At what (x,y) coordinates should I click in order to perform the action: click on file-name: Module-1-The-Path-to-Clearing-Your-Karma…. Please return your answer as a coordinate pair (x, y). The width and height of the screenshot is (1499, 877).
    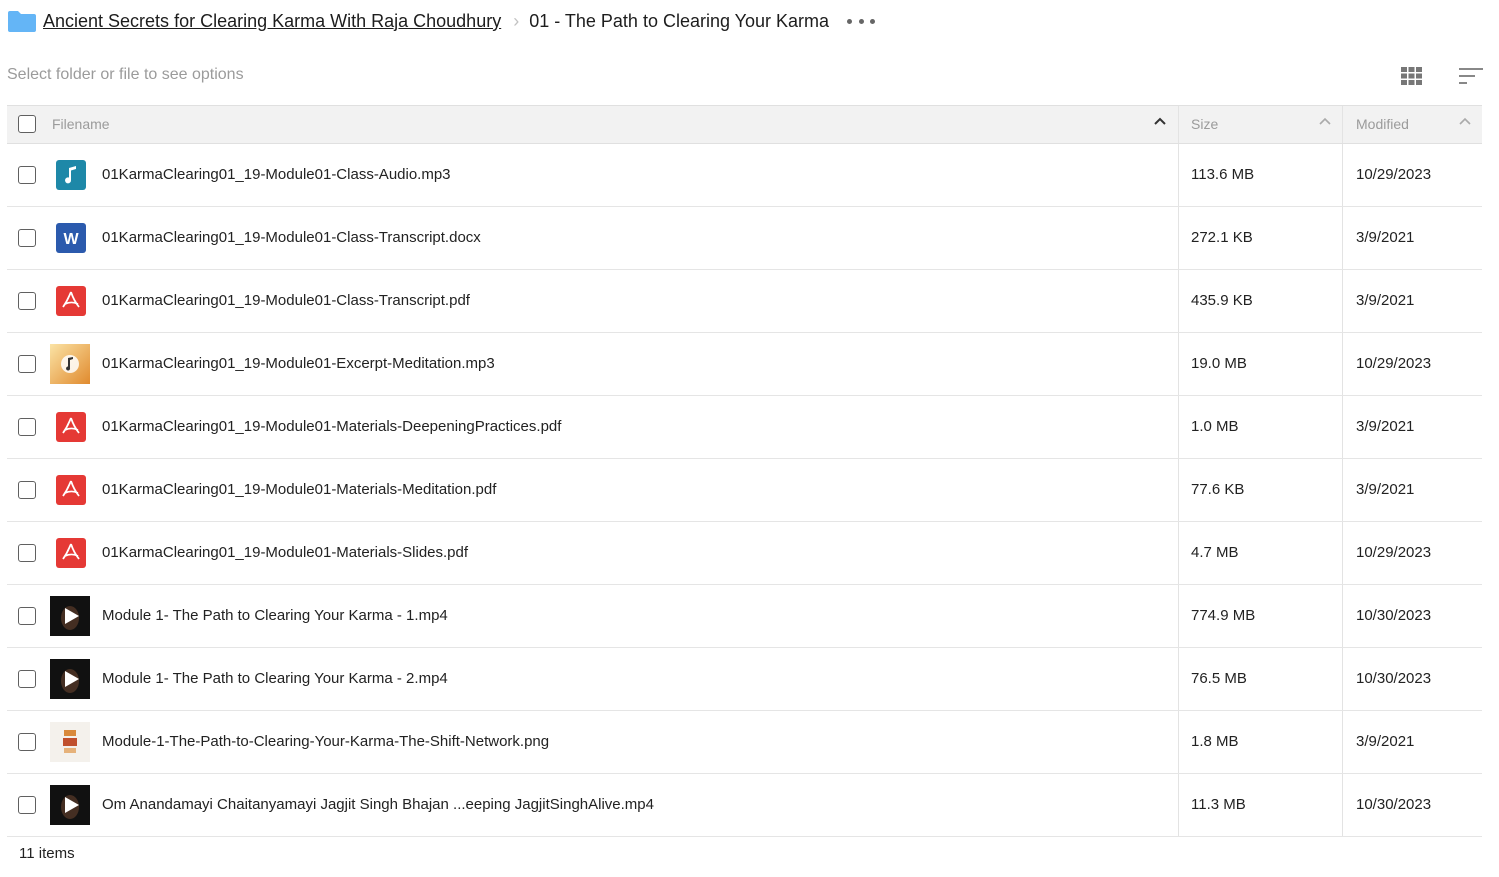
    Looking at the image, I should click on (325, 741).